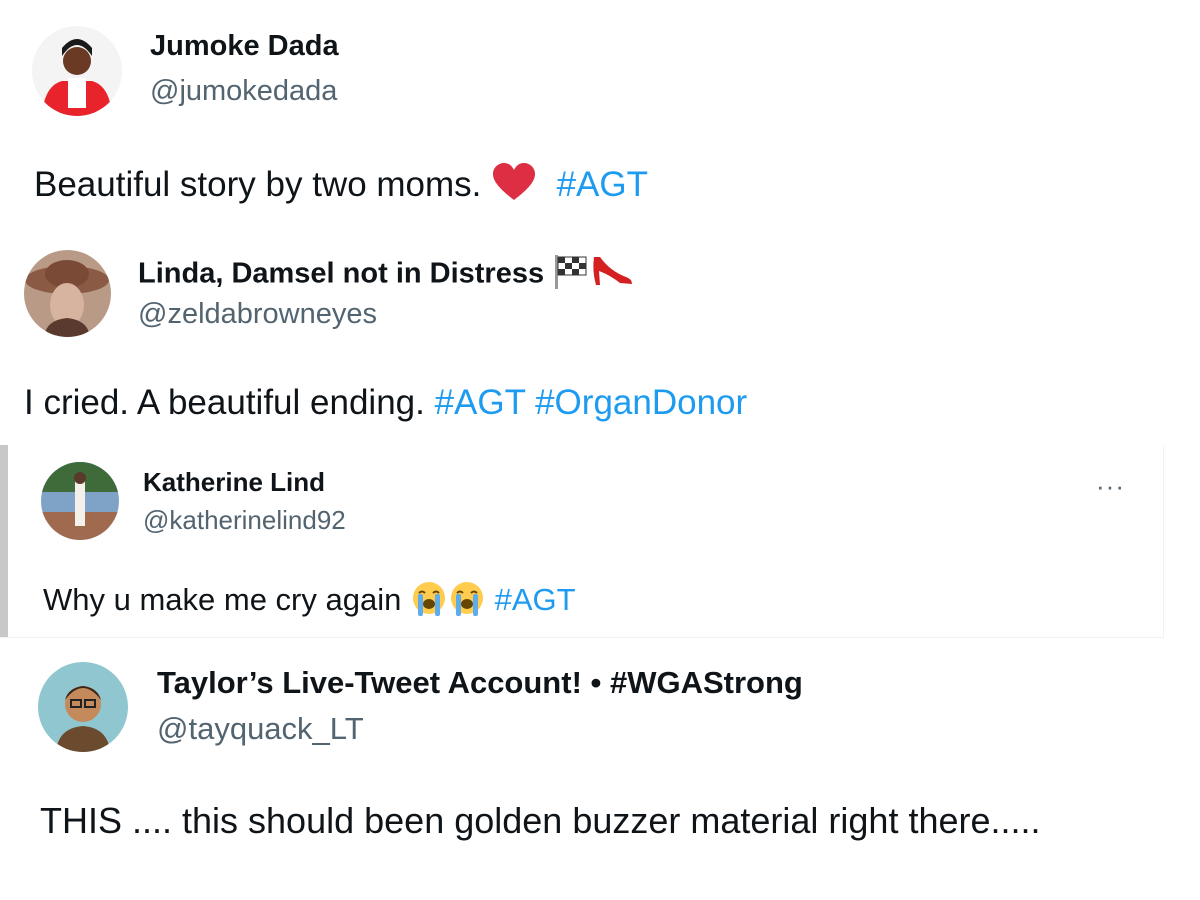  I want to click on tweet-text: Why u make me cry again #AGT, so click(309, 602).